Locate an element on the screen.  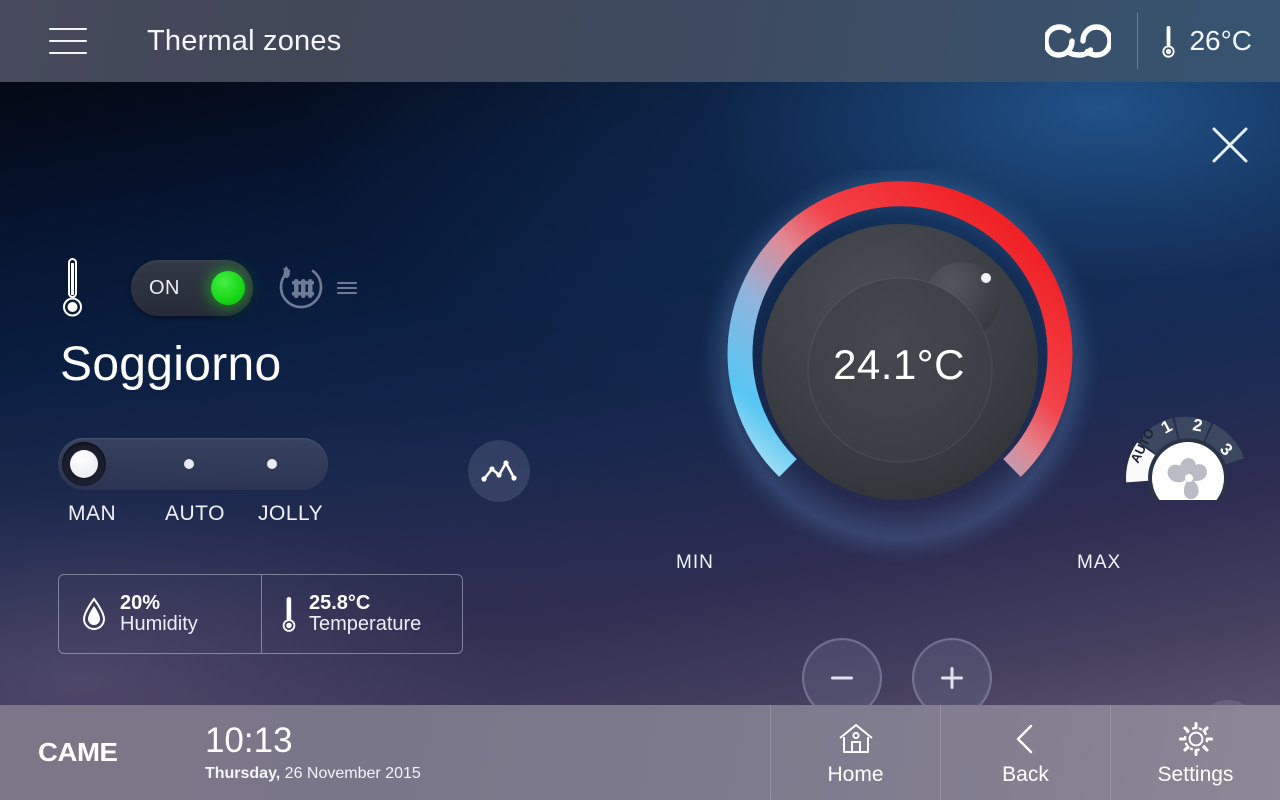
power-toggle-label: ON is located at coordinates (164, 287).